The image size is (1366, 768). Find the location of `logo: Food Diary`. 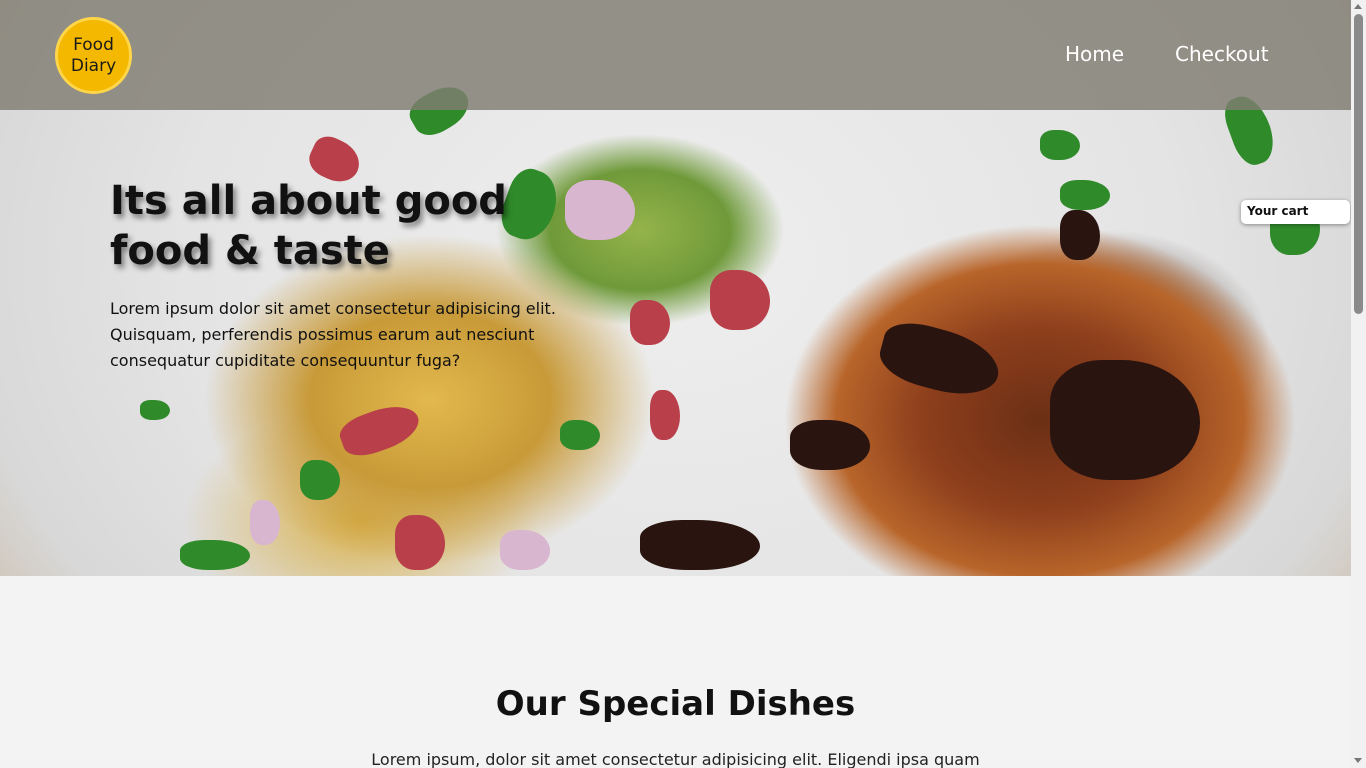

logo: Food Diary is located at coordinates (93, 55).